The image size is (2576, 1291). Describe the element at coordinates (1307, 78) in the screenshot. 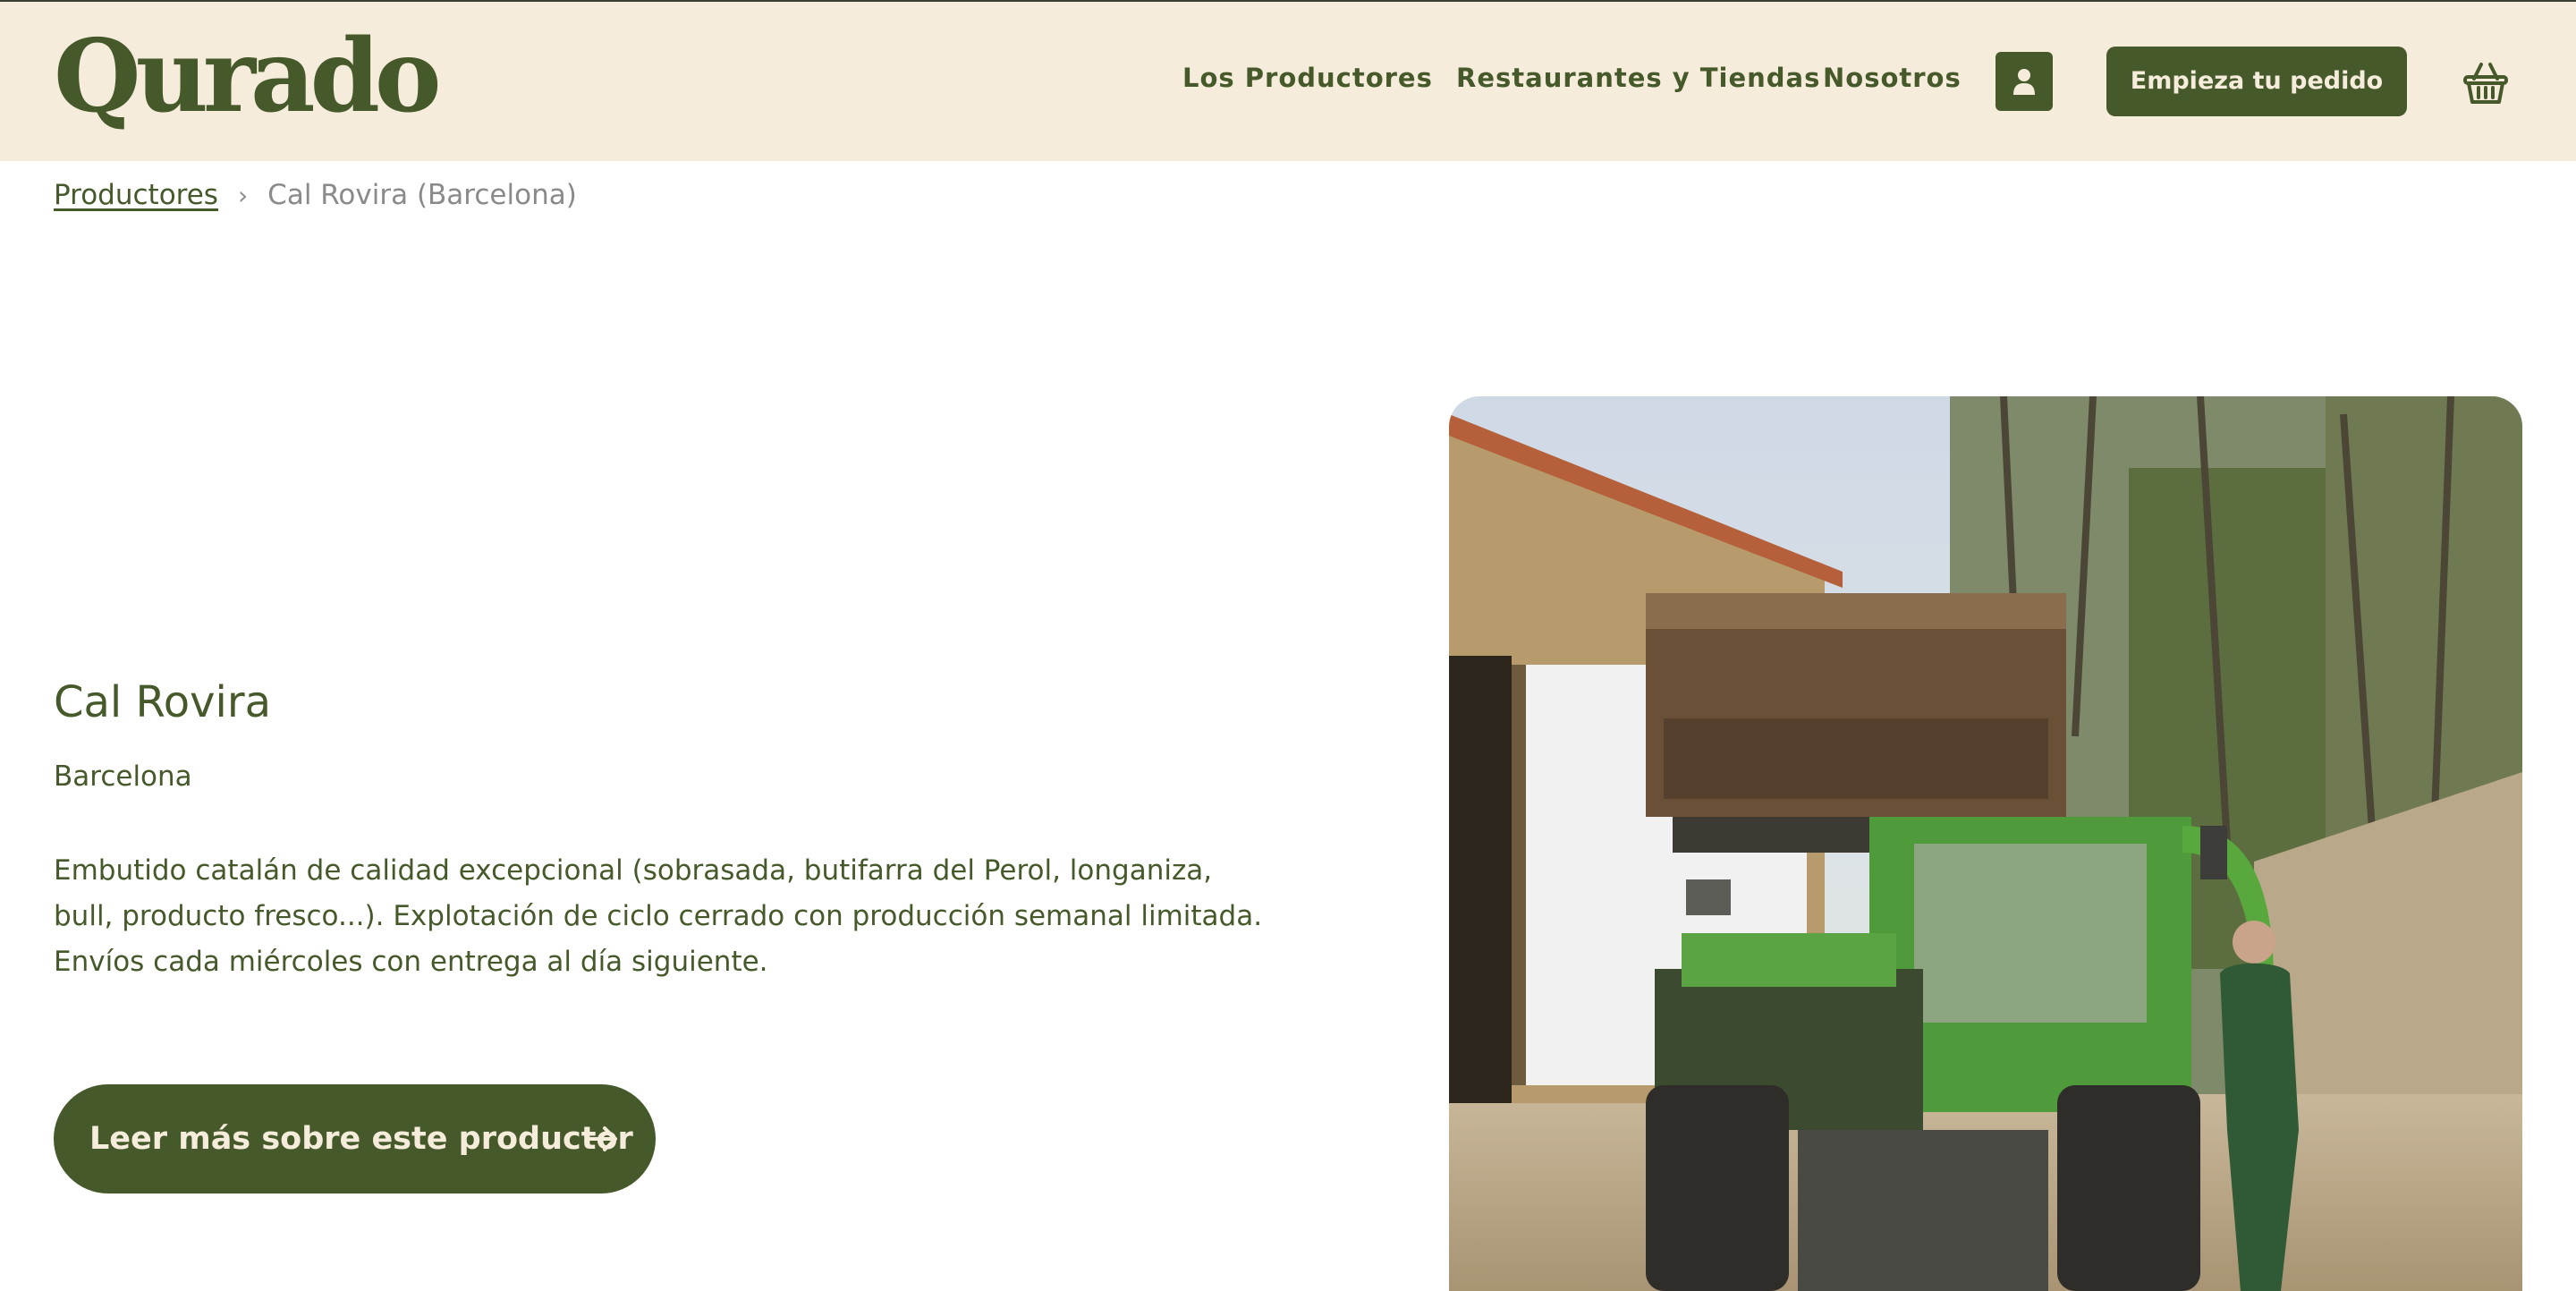

I see `nav-link-productores: Los Productores` at that location.